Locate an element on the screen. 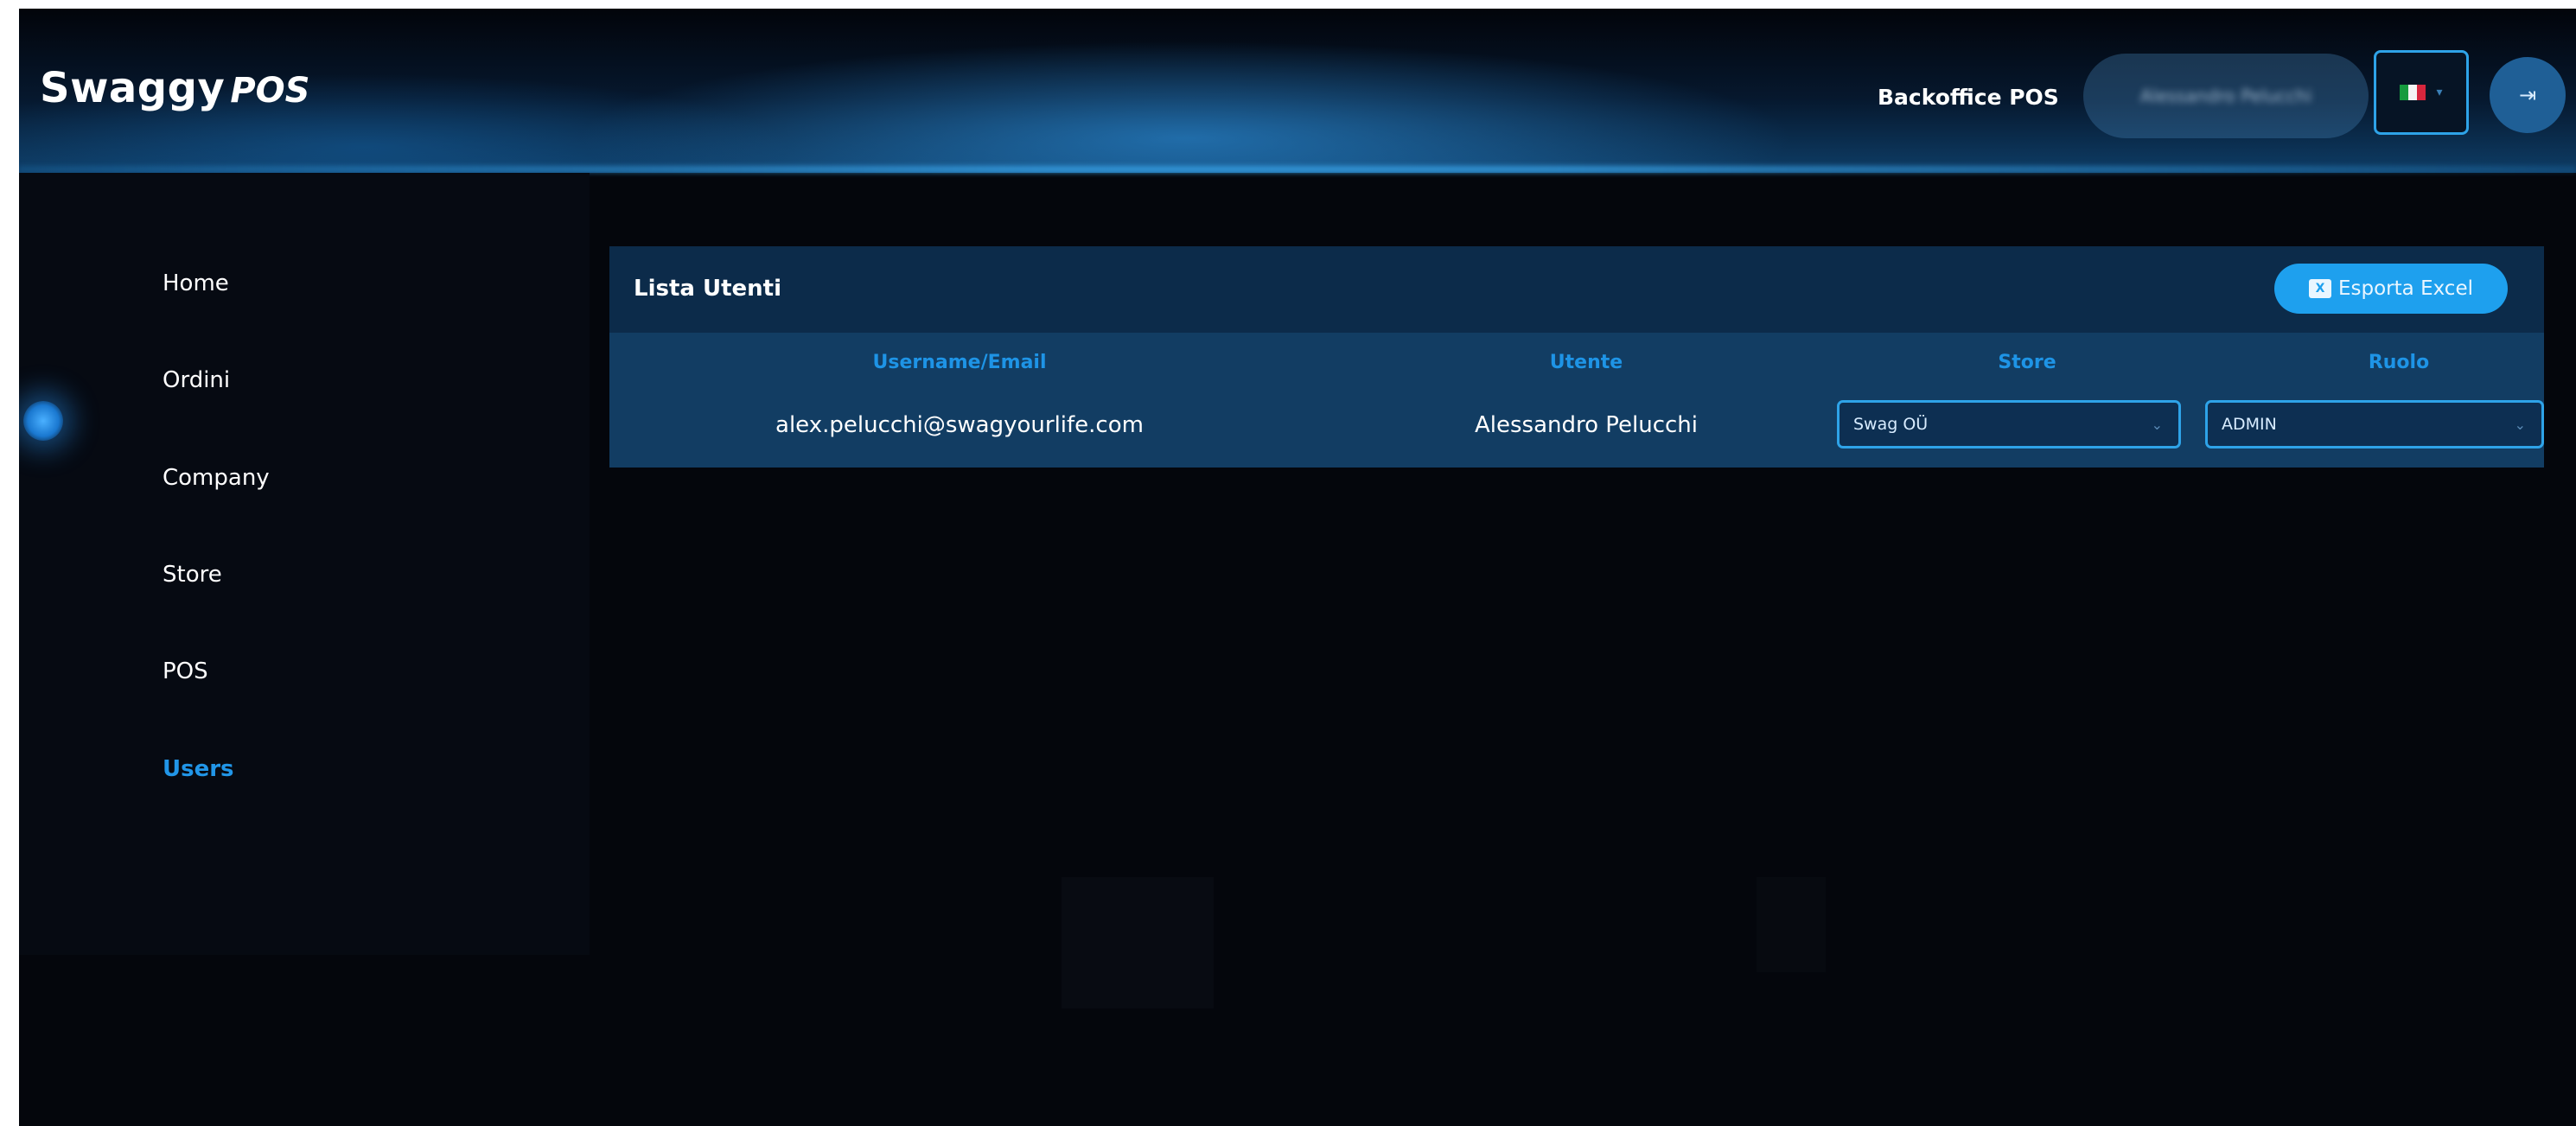  store-select: Swag OÜ ⌄ is located at coordinates (2009, 424).